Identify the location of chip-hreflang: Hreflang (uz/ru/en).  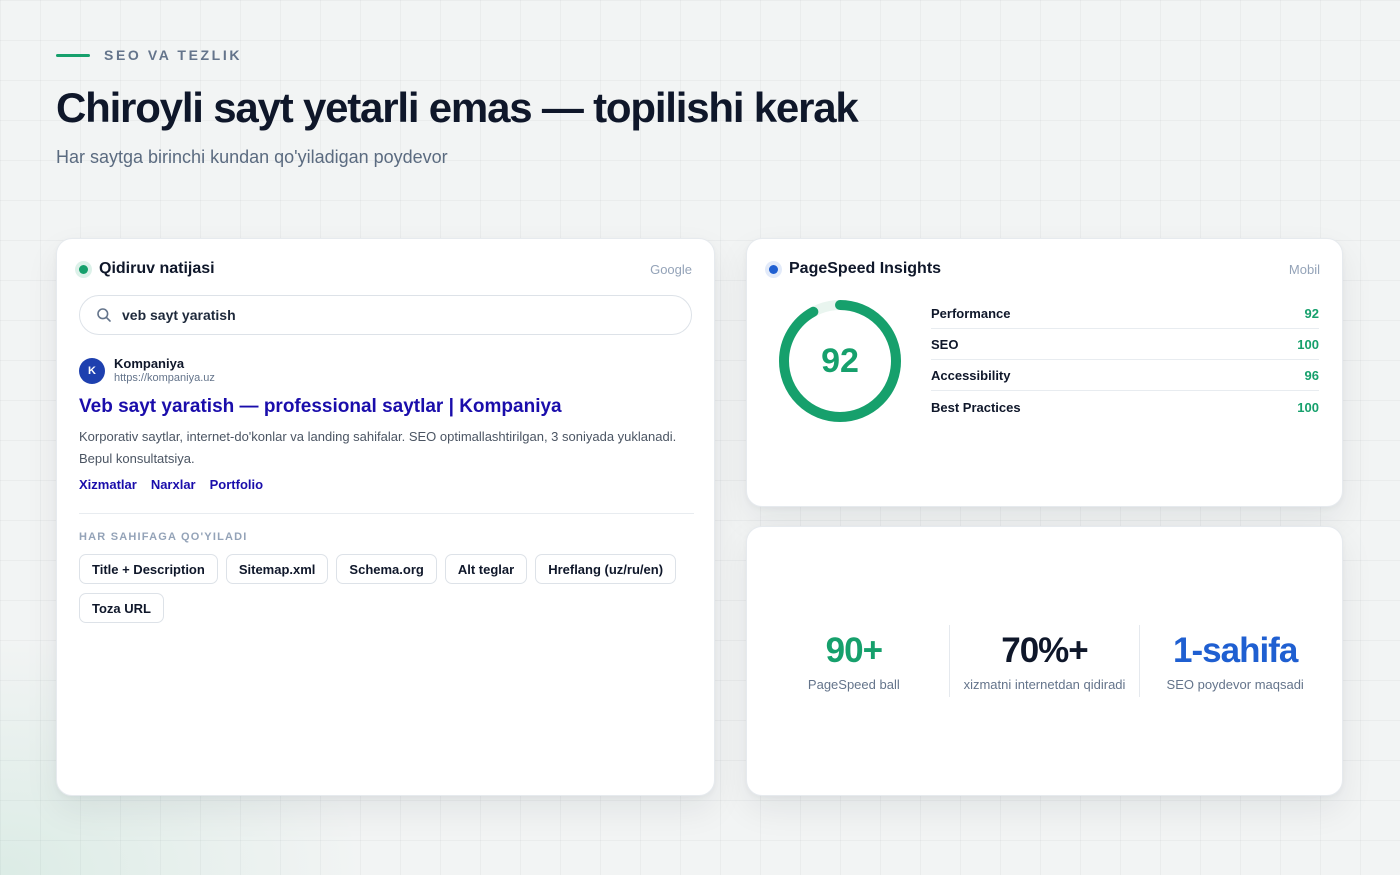
(606, 569).